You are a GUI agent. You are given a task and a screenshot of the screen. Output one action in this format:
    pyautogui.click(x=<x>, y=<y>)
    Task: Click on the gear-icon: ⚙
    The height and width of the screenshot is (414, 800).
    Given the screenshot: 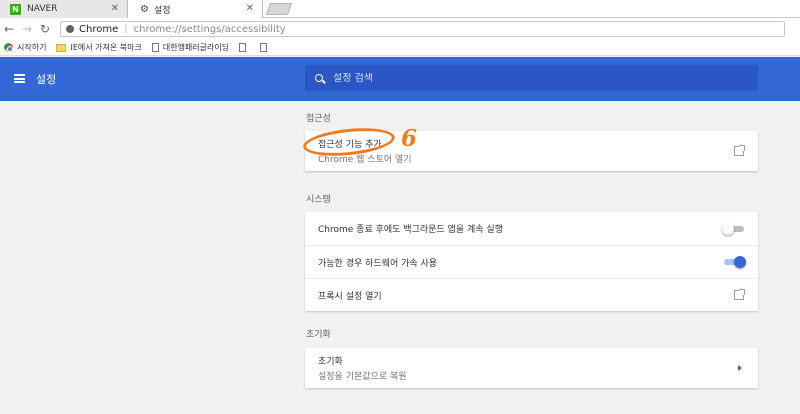 What is the action you would take?
    pyautogui.click(x=144, y=9)
    